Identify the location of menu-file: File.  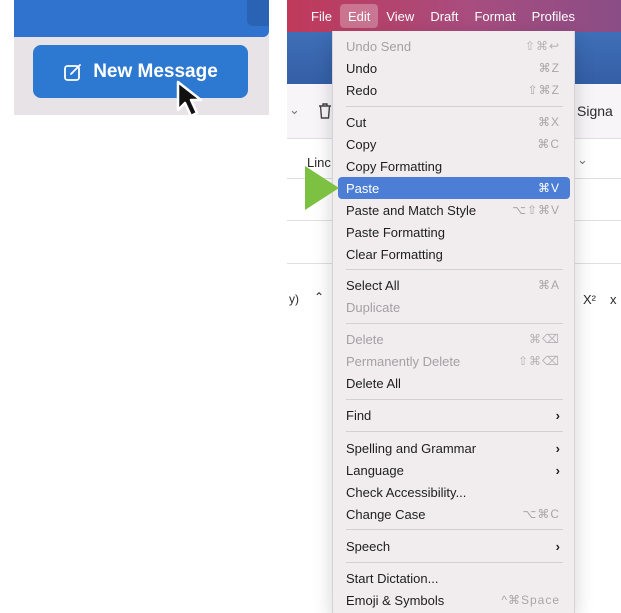
(321, 16).